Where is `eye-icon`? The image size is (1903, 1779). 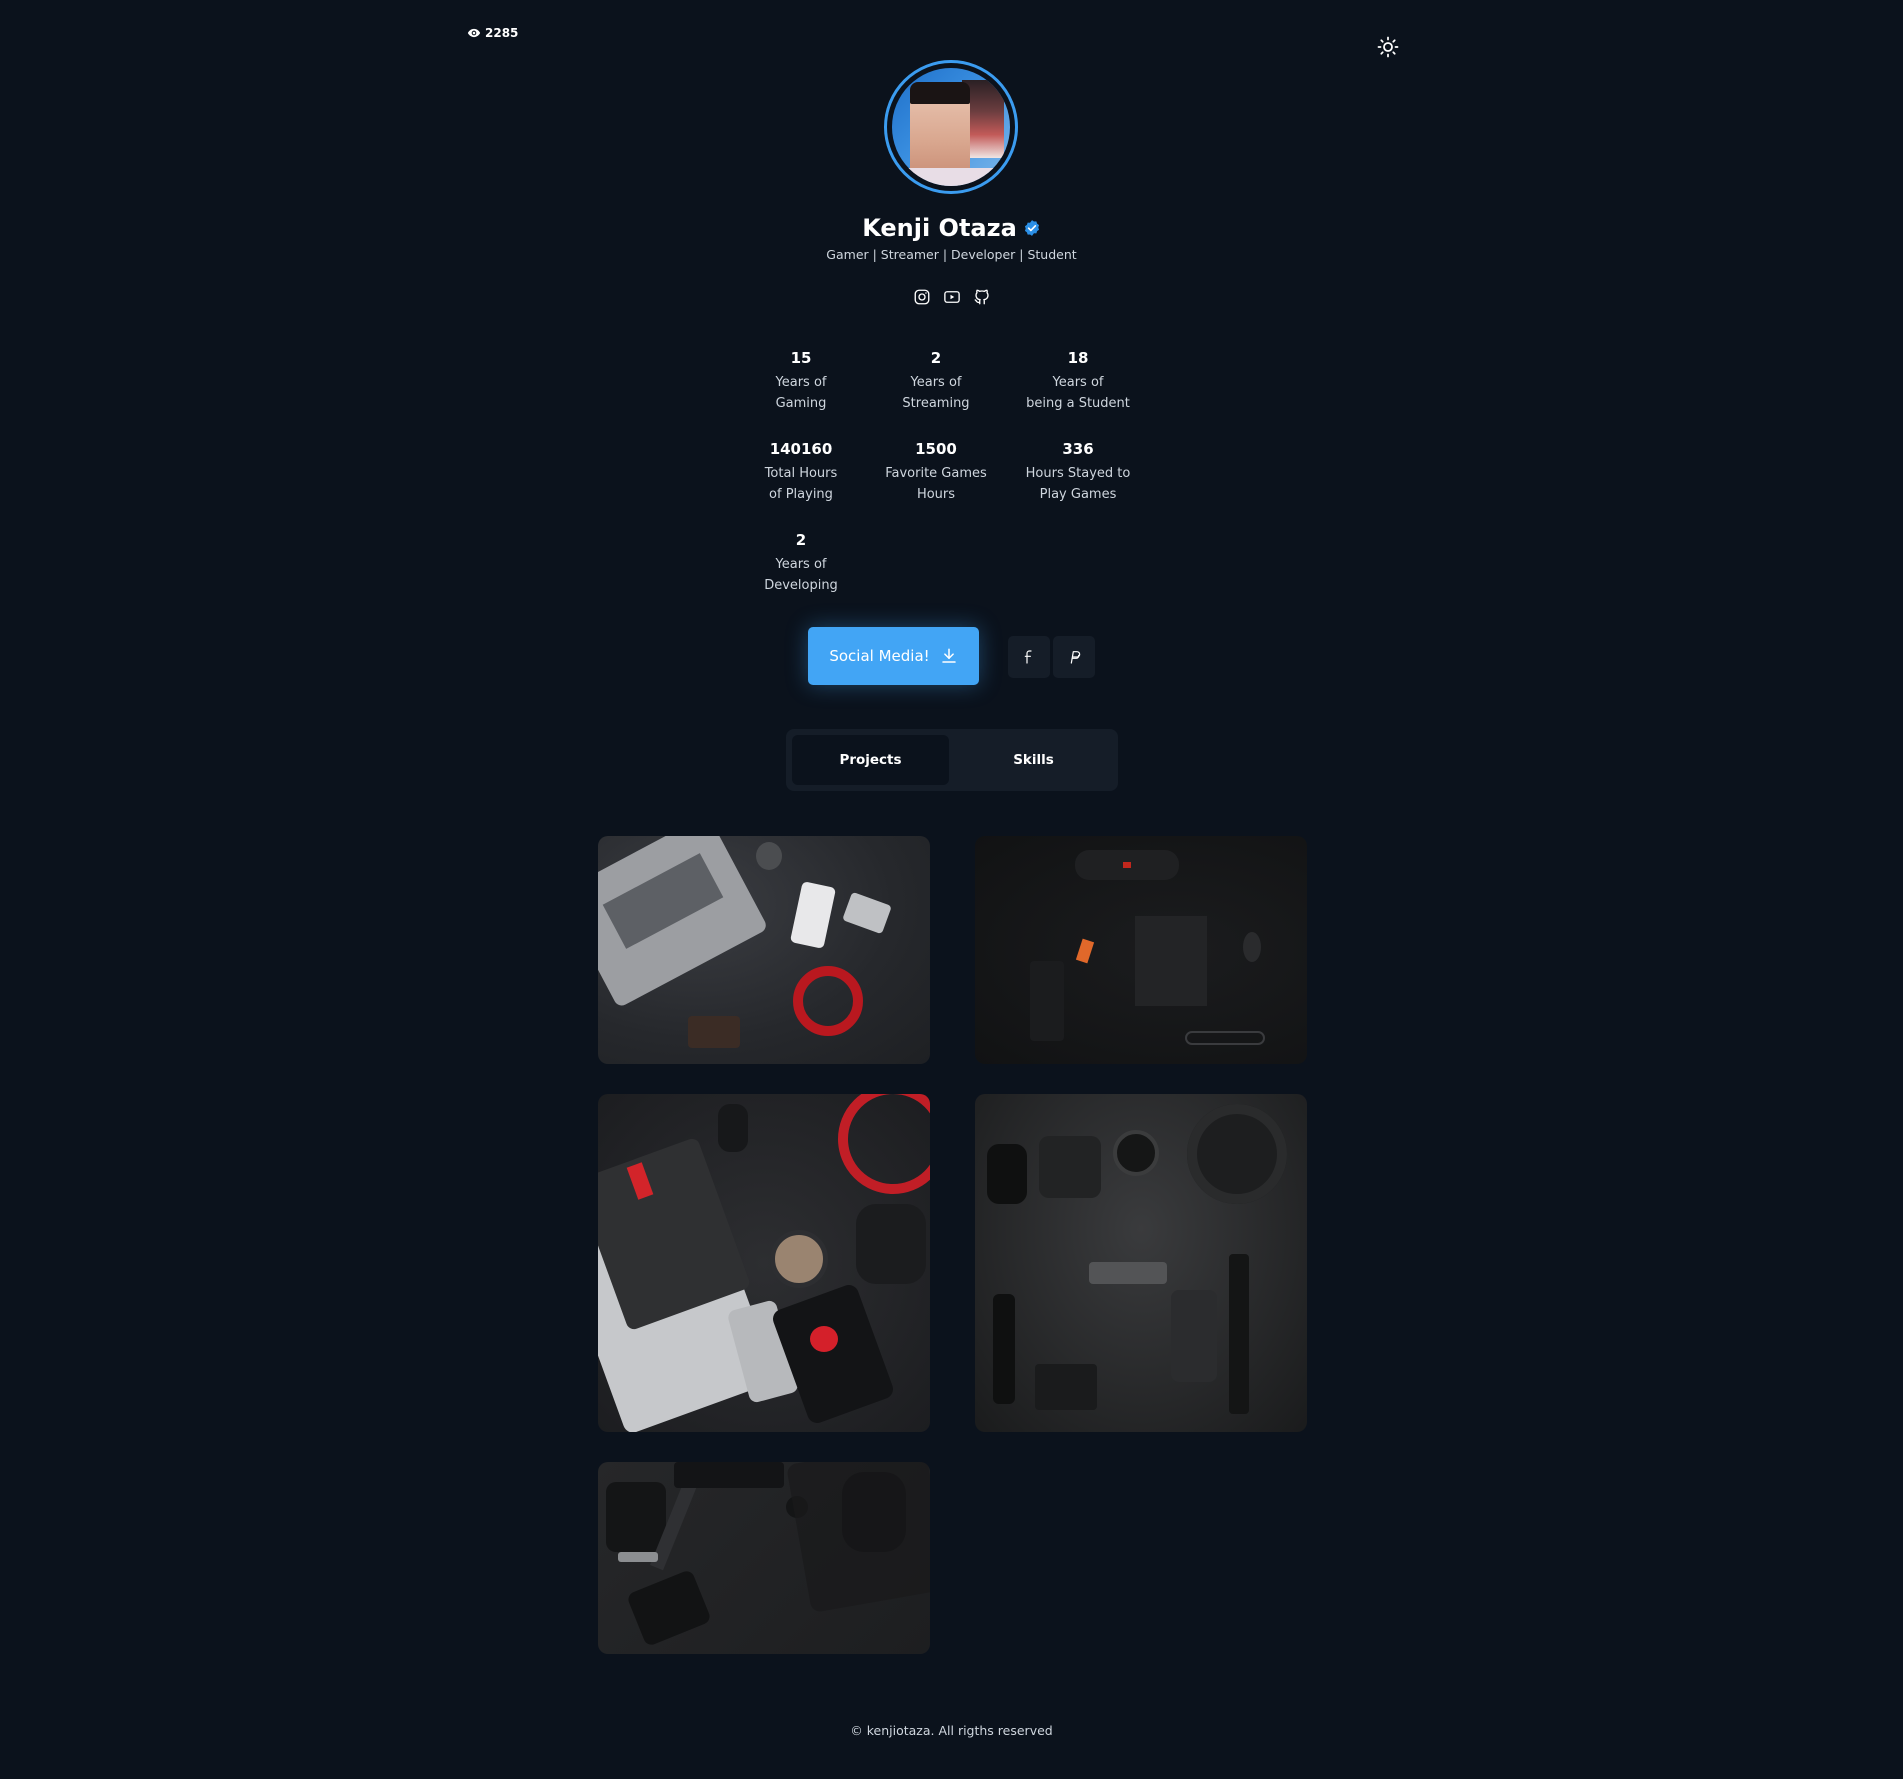
eye-icon is located at coordinates (474, 33).